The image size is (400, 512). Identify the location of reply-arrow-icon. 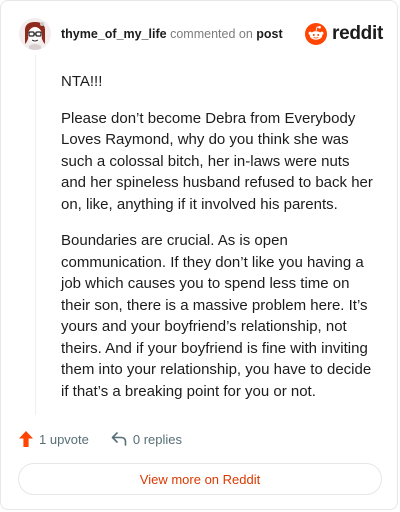
(119, 439).